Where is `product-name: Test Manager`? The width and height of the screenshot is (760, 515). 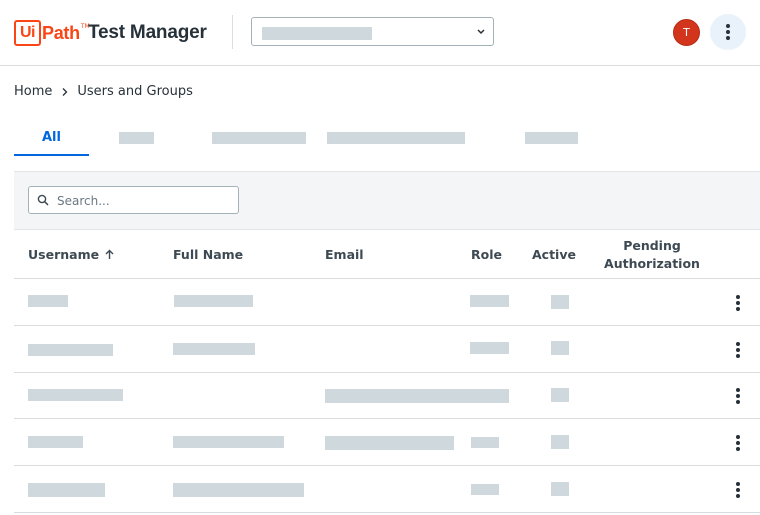 product-name: Test Manager is located at coordinates (147, 32).